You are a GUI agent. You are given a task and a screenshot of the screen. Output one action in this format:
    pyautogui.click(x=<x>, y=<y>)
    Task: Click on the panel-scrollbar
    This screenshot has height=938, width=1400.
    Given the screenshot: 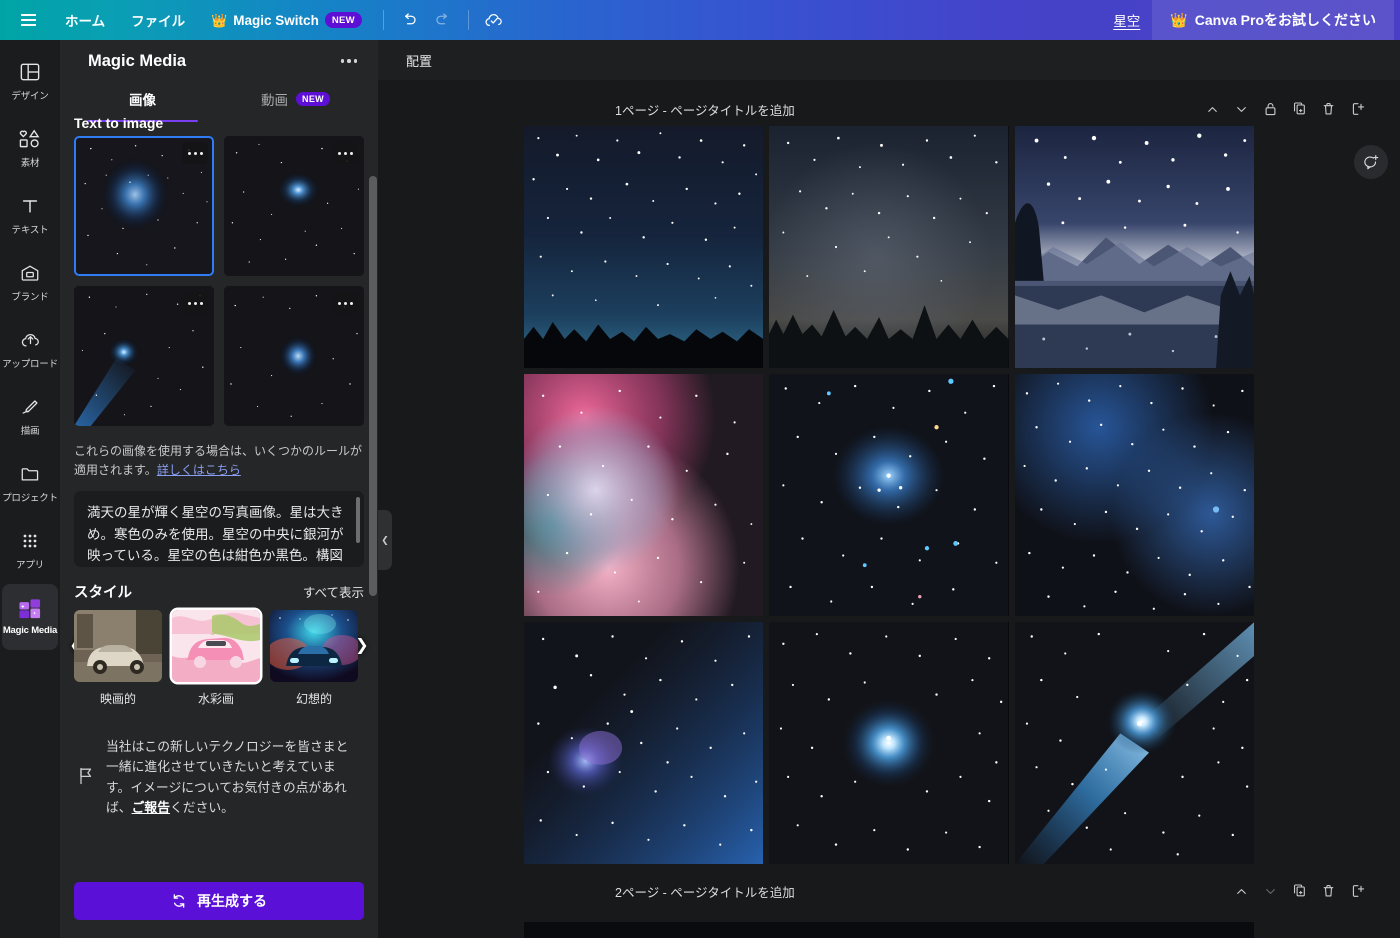 What is the action you would take?
    pyautogui.click(x=373, y=386)
    